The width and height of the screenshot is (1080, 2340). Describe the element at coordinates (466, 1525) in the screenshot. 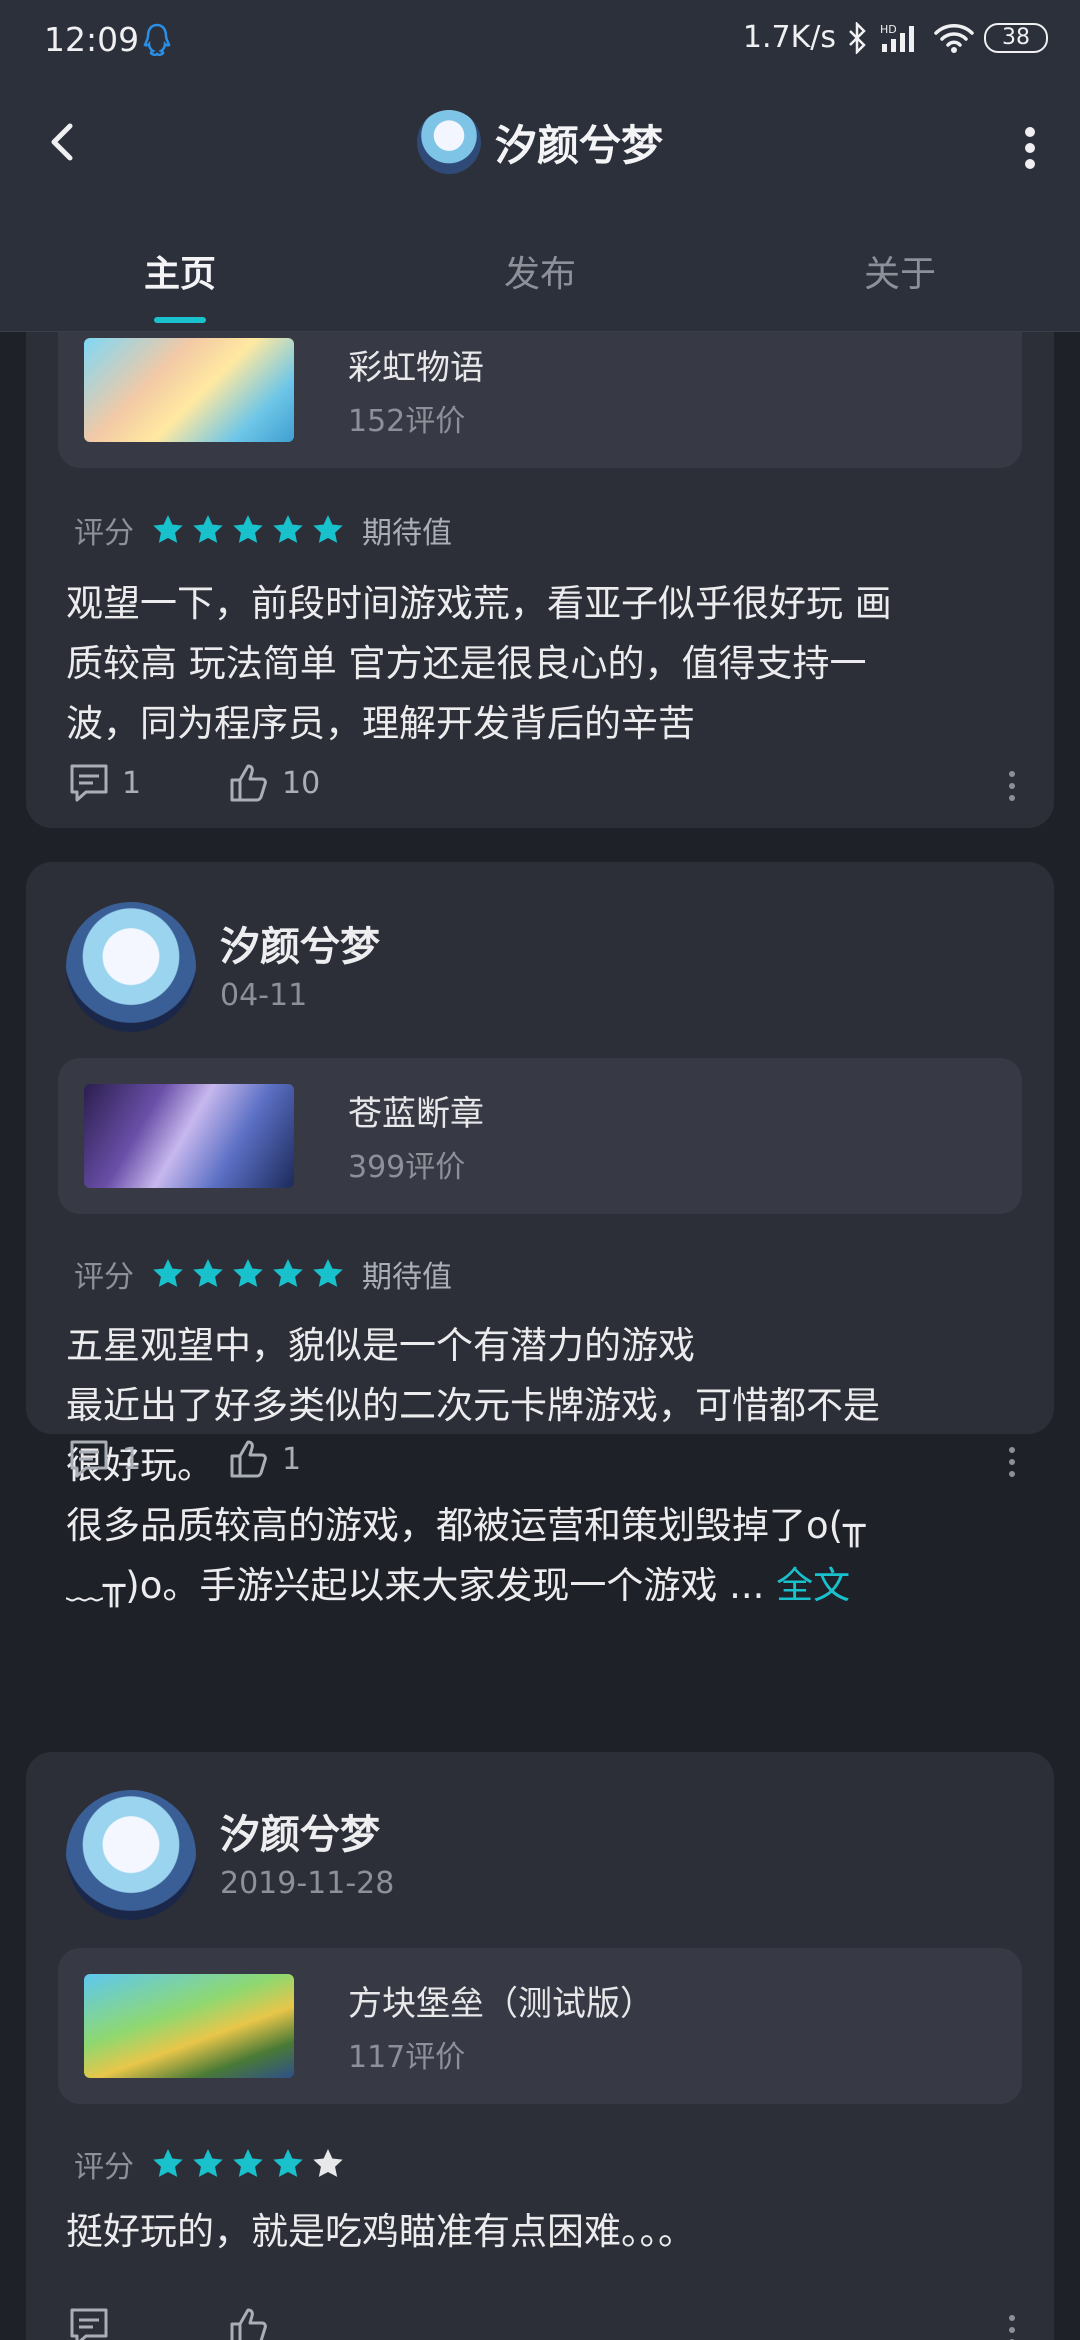

I see `review-line: 很多品质较高的游戏，都被运营和策划毁掉了o(╥` at that location.